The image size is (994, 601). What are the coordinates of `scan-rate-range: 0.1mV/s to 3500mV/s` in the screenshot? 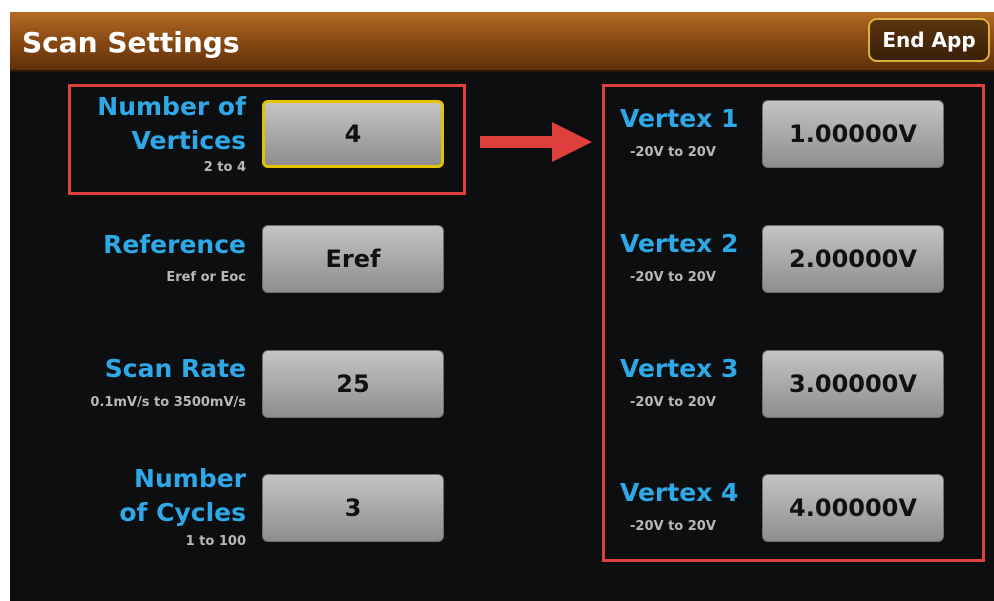 It's located at (168, 402).